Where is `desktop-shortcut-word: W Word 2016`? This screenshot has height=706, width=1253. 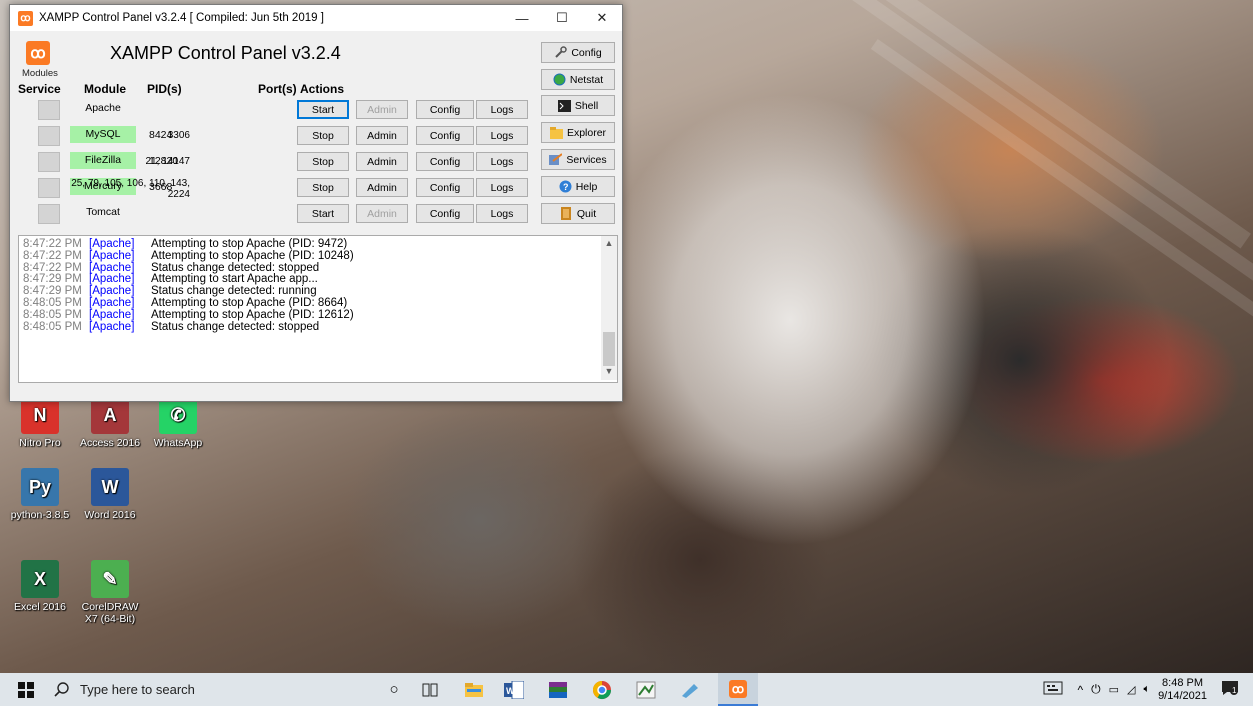 desktop-shortcut-word: W Word 2016 is located at coordinates (110, 494).